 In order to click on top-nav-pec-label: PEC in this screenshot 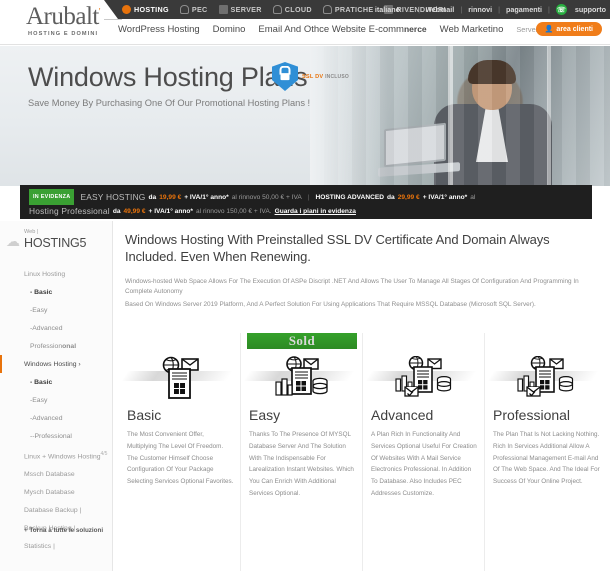, I will do `click(199, 9)`.